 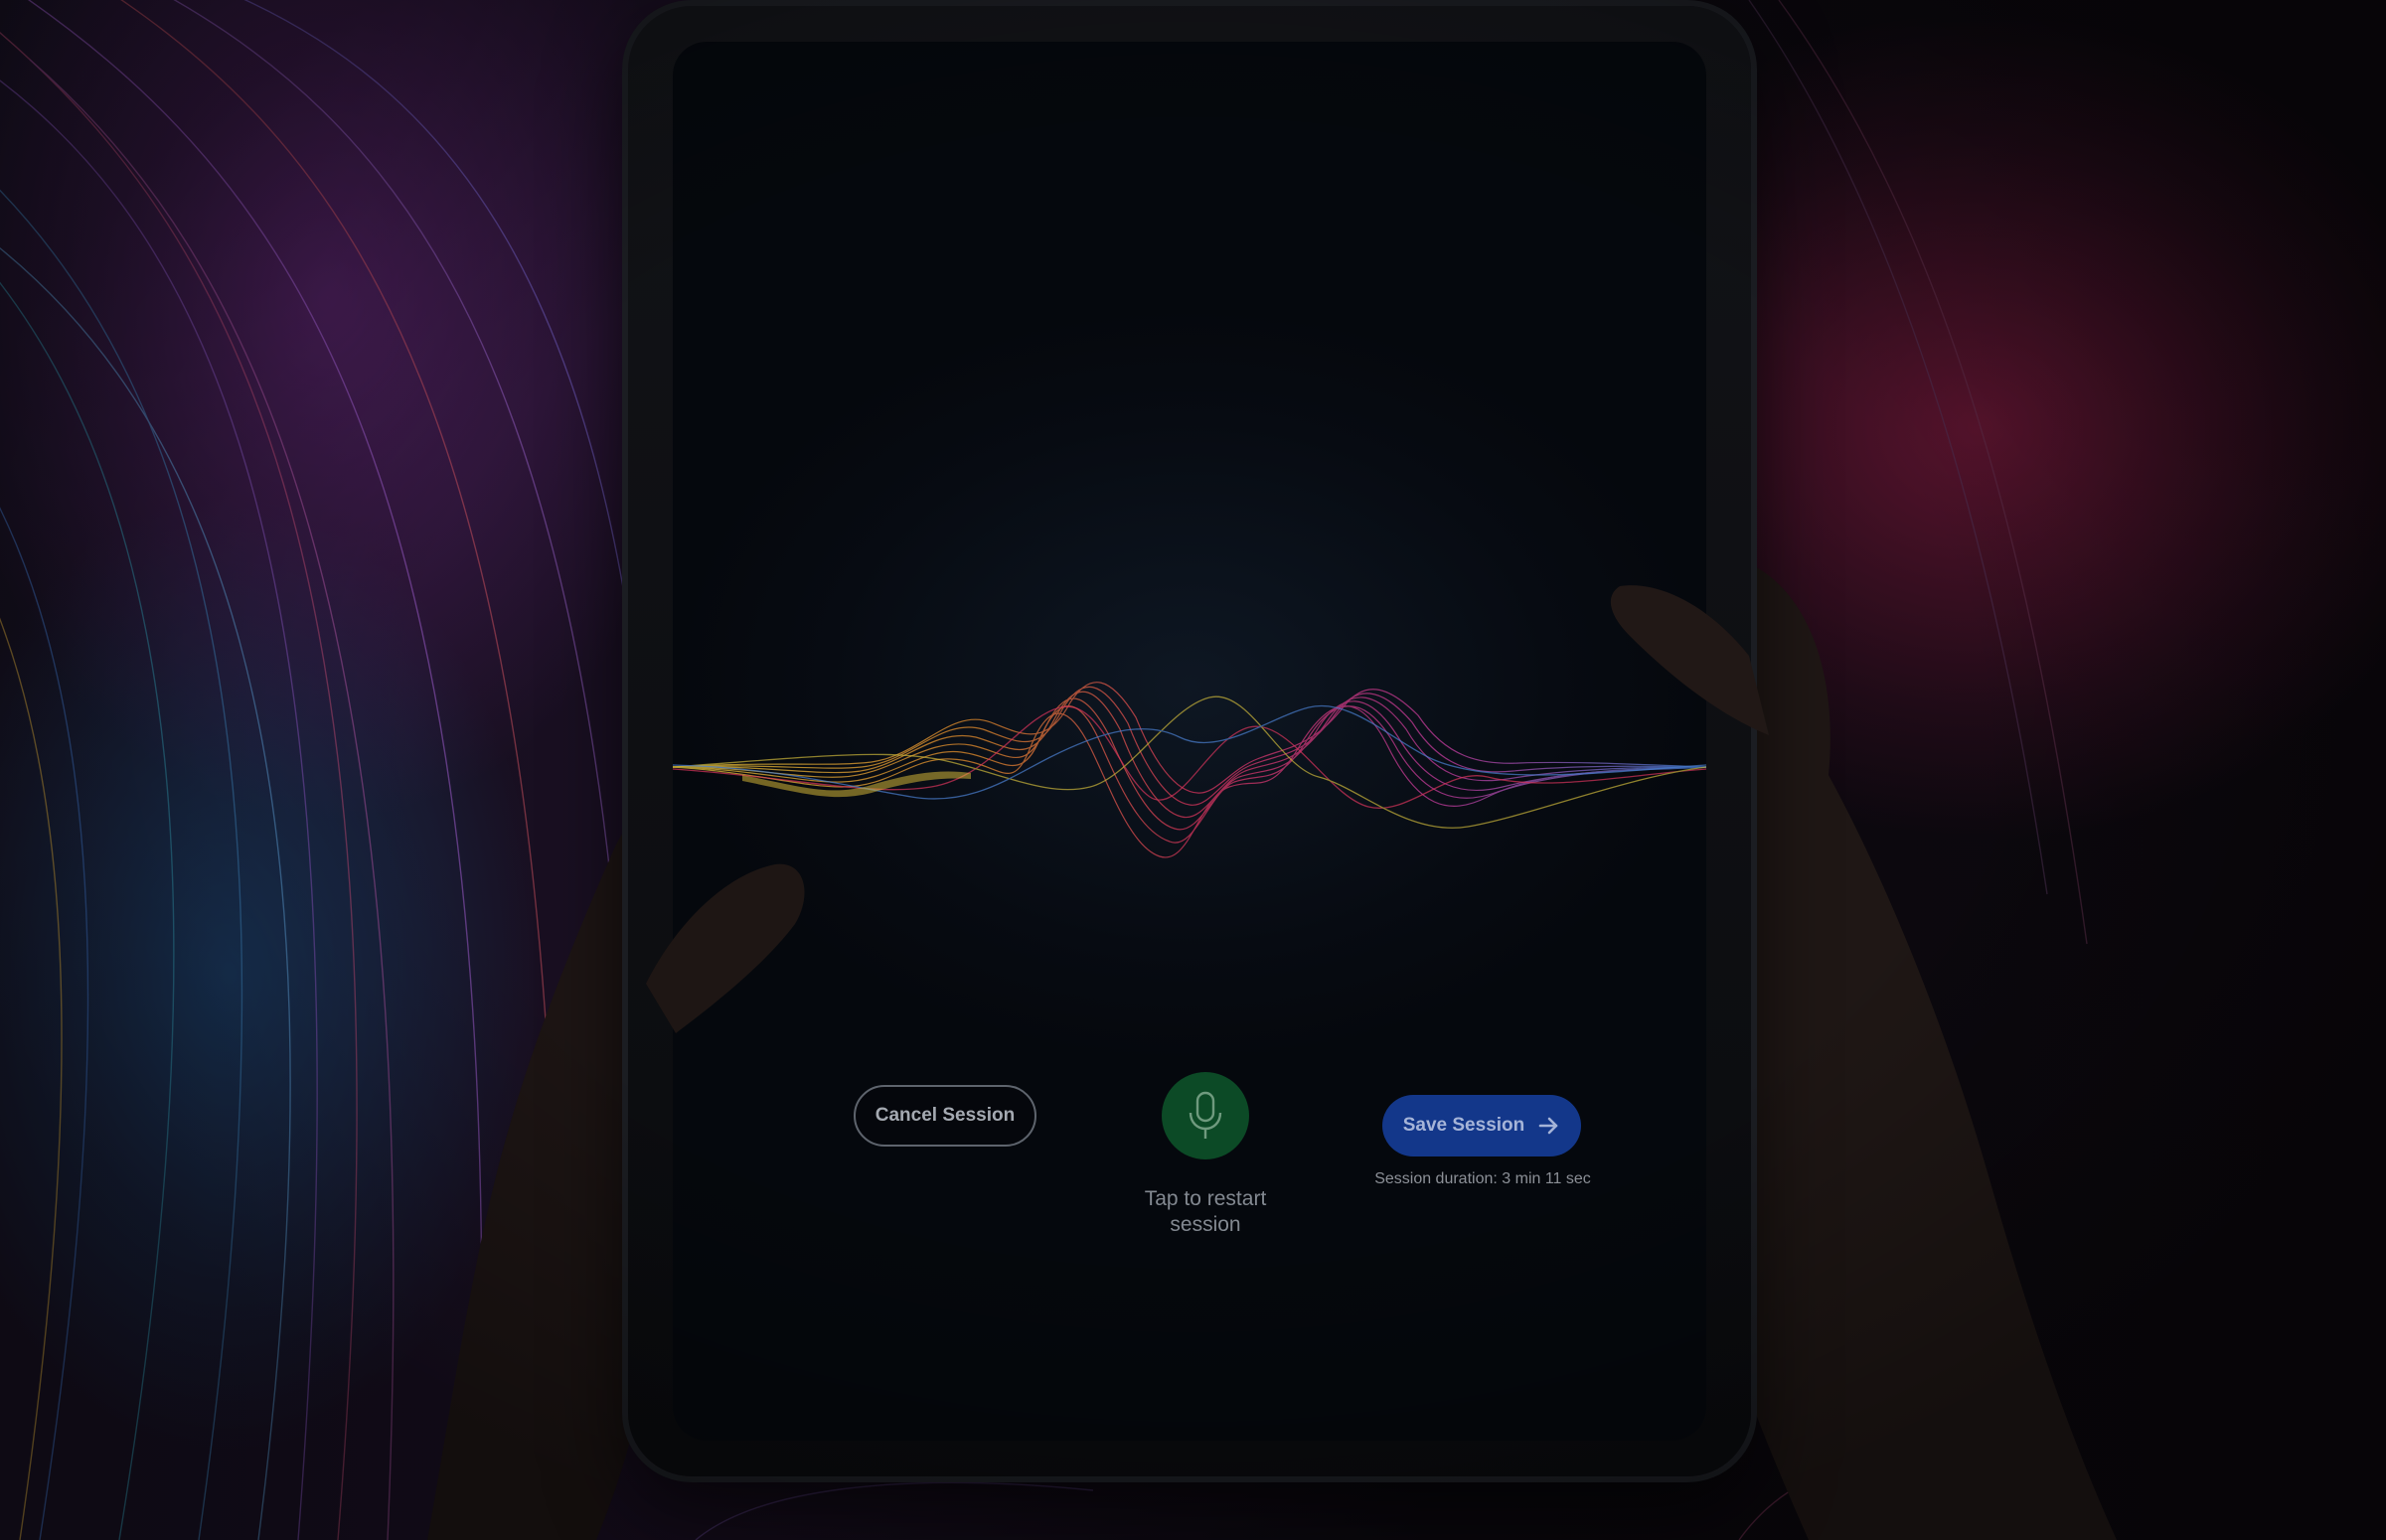 I want to click on save-session-label: Save Session, so click(x=1463, y=1126).